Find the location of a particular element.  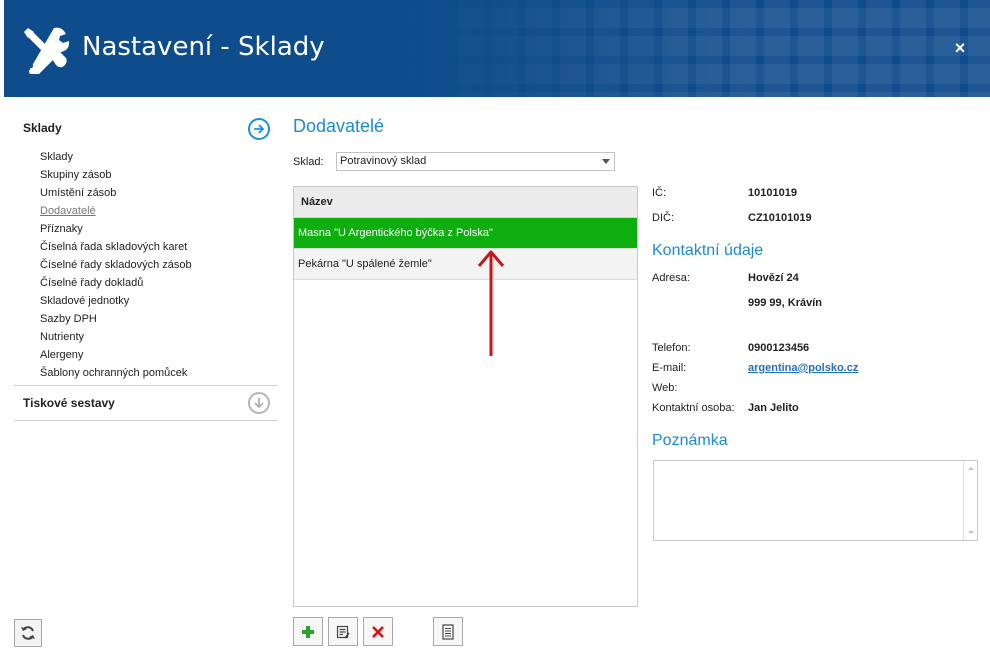

sklad-label: Sklad: is located at coordinates (308, 161).